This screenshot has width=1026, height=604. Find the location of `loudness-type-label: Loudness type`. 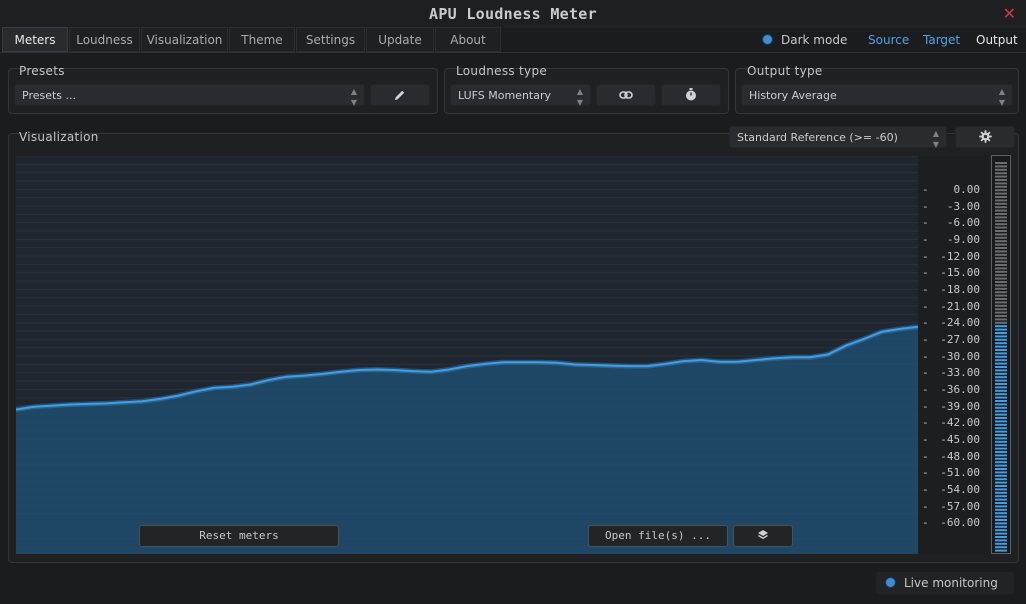

loudness-type-label: Loudness type is located at coordinates (502, 71).